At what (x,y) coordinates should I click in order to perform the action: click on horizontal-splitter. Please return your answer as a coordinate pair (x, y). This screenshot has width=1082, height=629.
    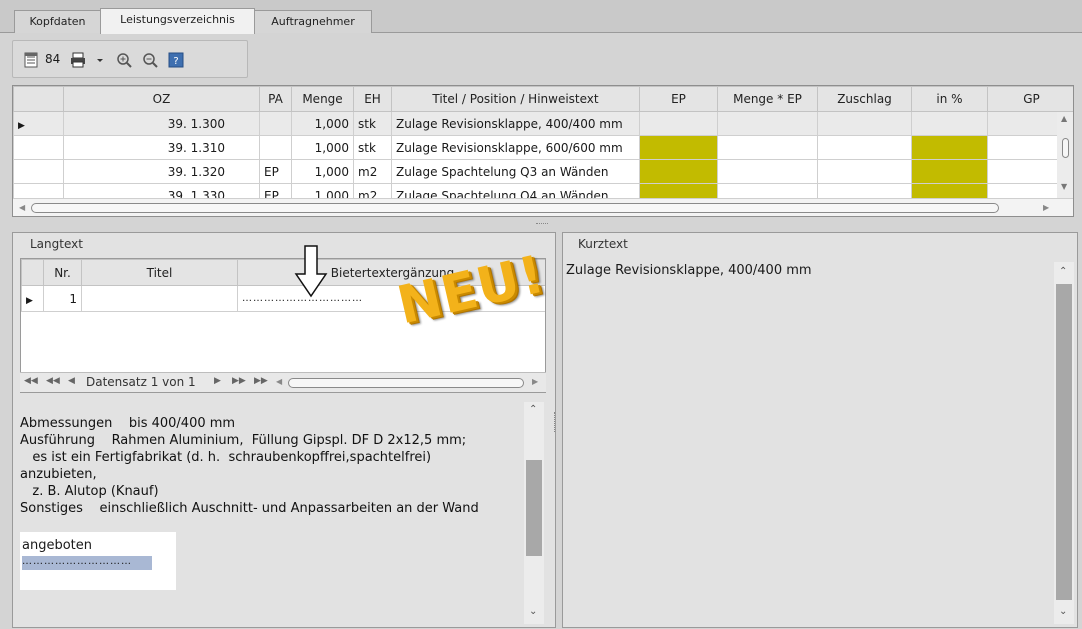
    Looking at the image, I should click on (542, 224).